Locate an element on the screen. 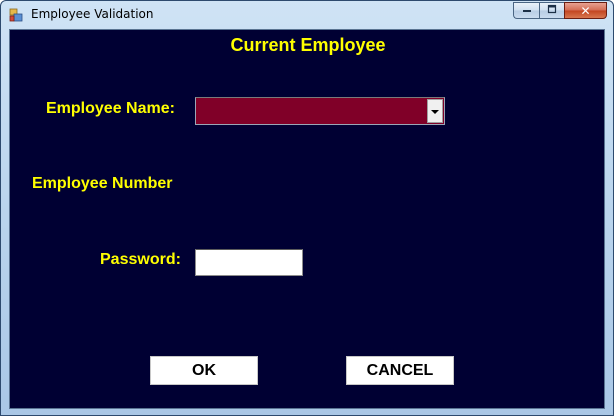  employee-name-label: Employee Name: is located at coordinates (110, 108).